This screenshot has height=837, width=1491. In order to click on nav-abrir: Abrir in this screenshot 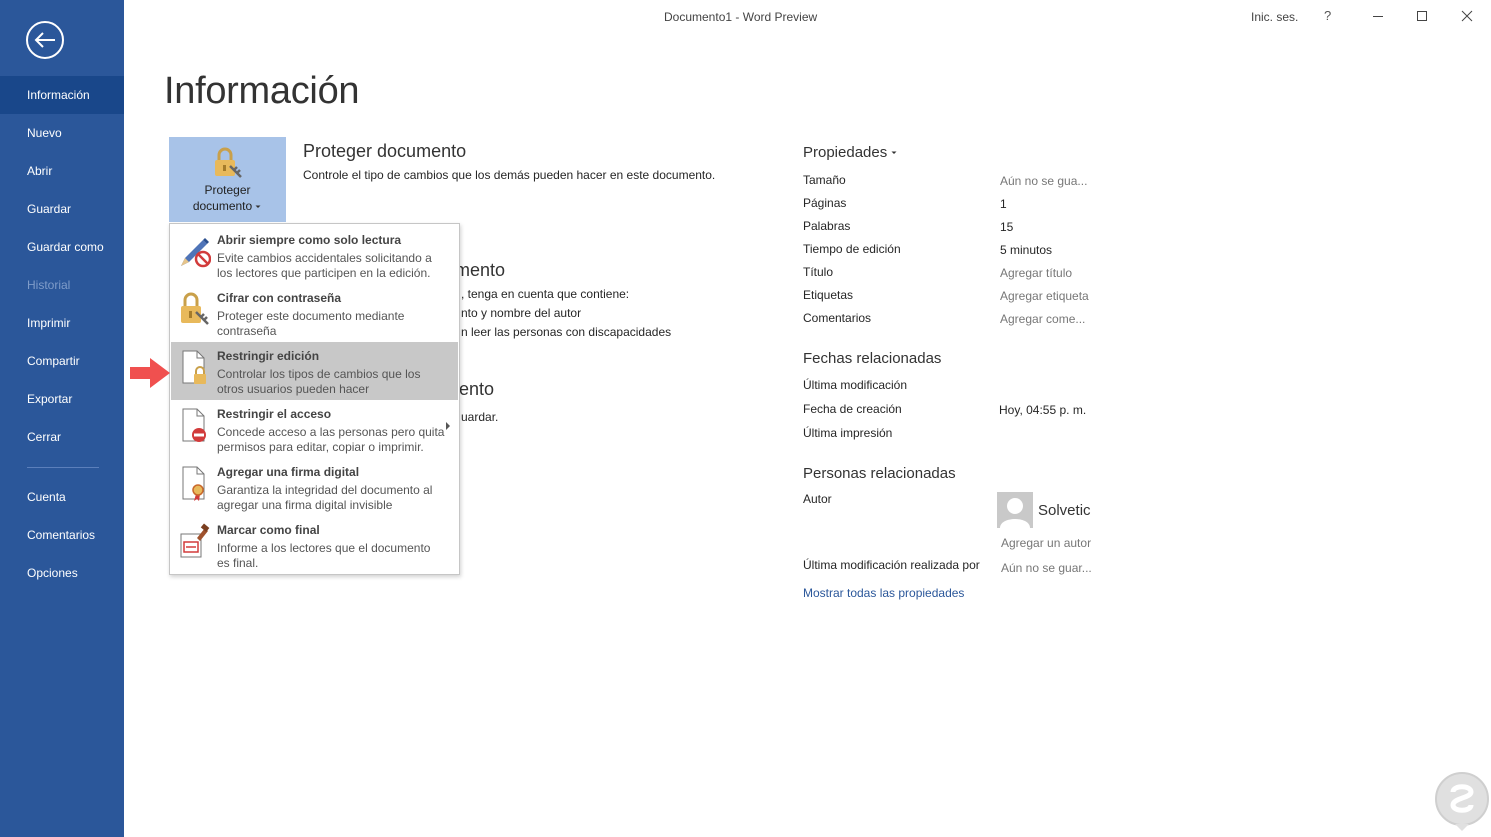, I will do `click(62, 171)`.